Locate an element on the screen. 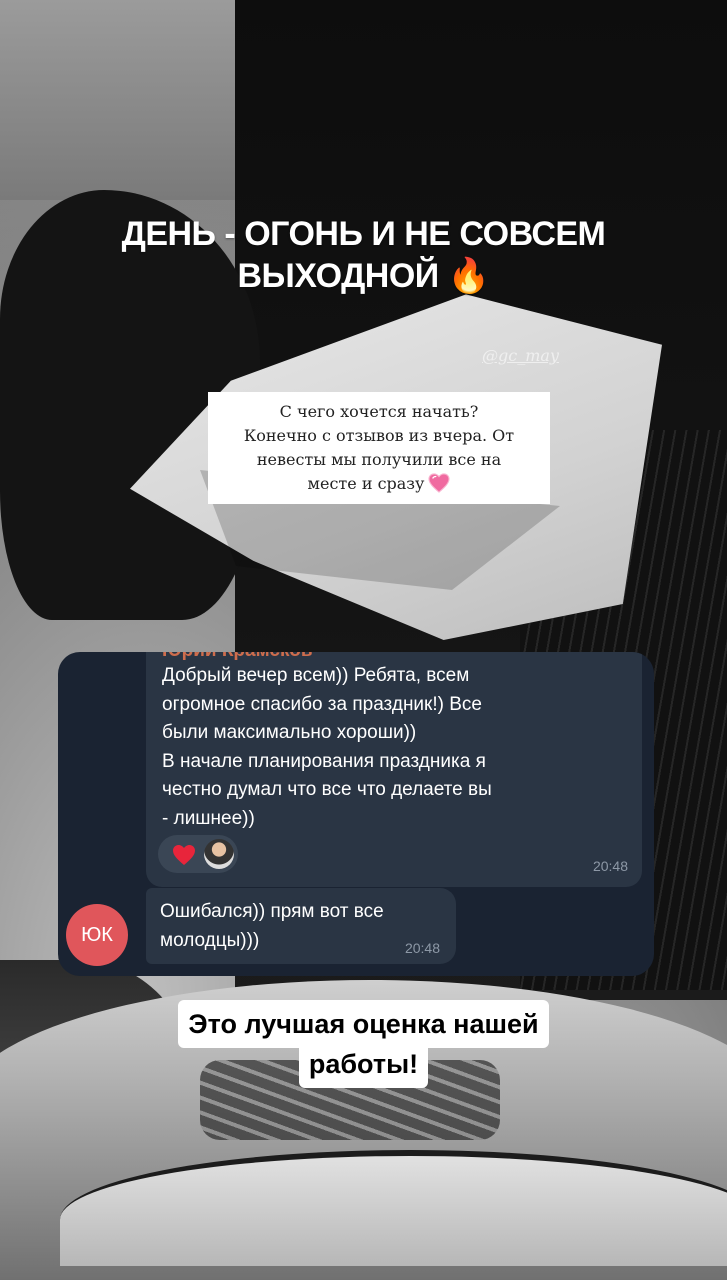 The height and width of the screenshot is (1280, 727). story-caption: Это лучшая оценка нашей работы! is located at coordinates (363, 1044).